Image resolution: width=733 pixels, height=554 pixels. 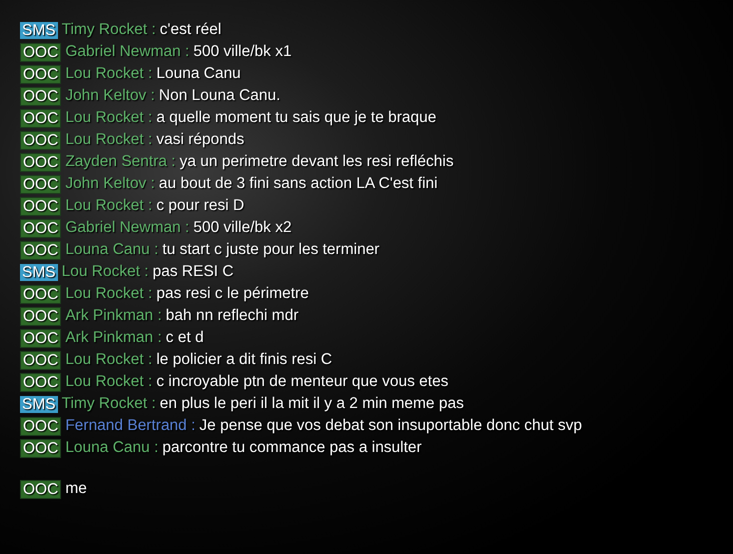 What do you see at coordinates (242, 52) in the screenshot?
I see `message-text: 500 ville/bk x1` at bounding box center [242, 52].